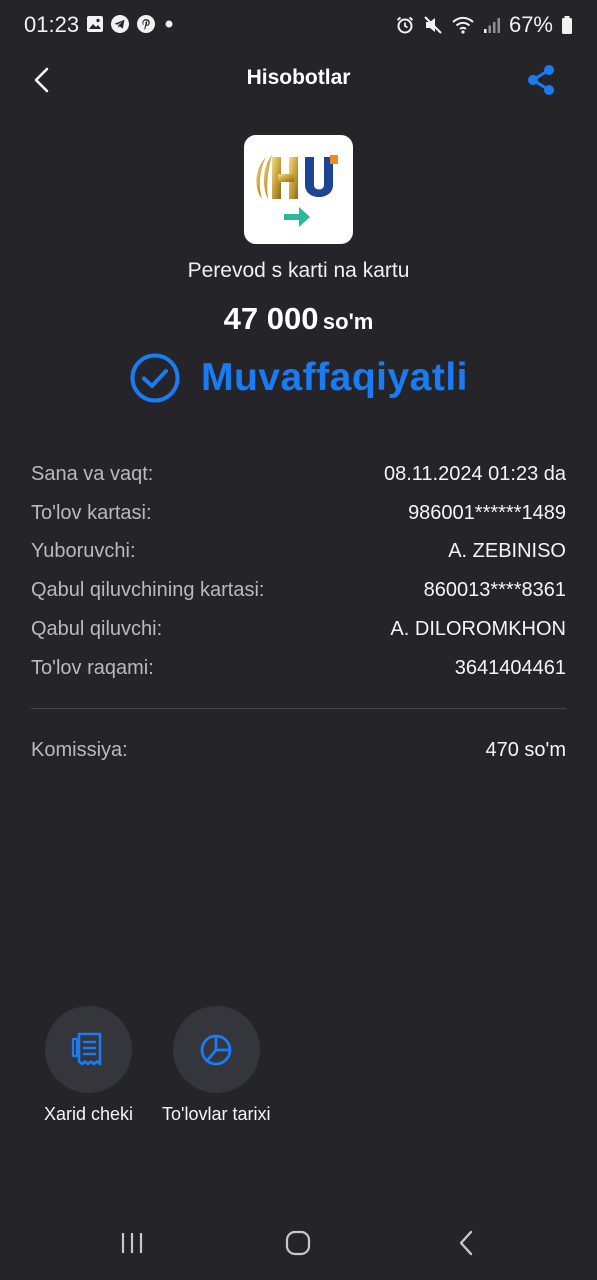  I want to click on status-time: 01:23, so click(52, 24).